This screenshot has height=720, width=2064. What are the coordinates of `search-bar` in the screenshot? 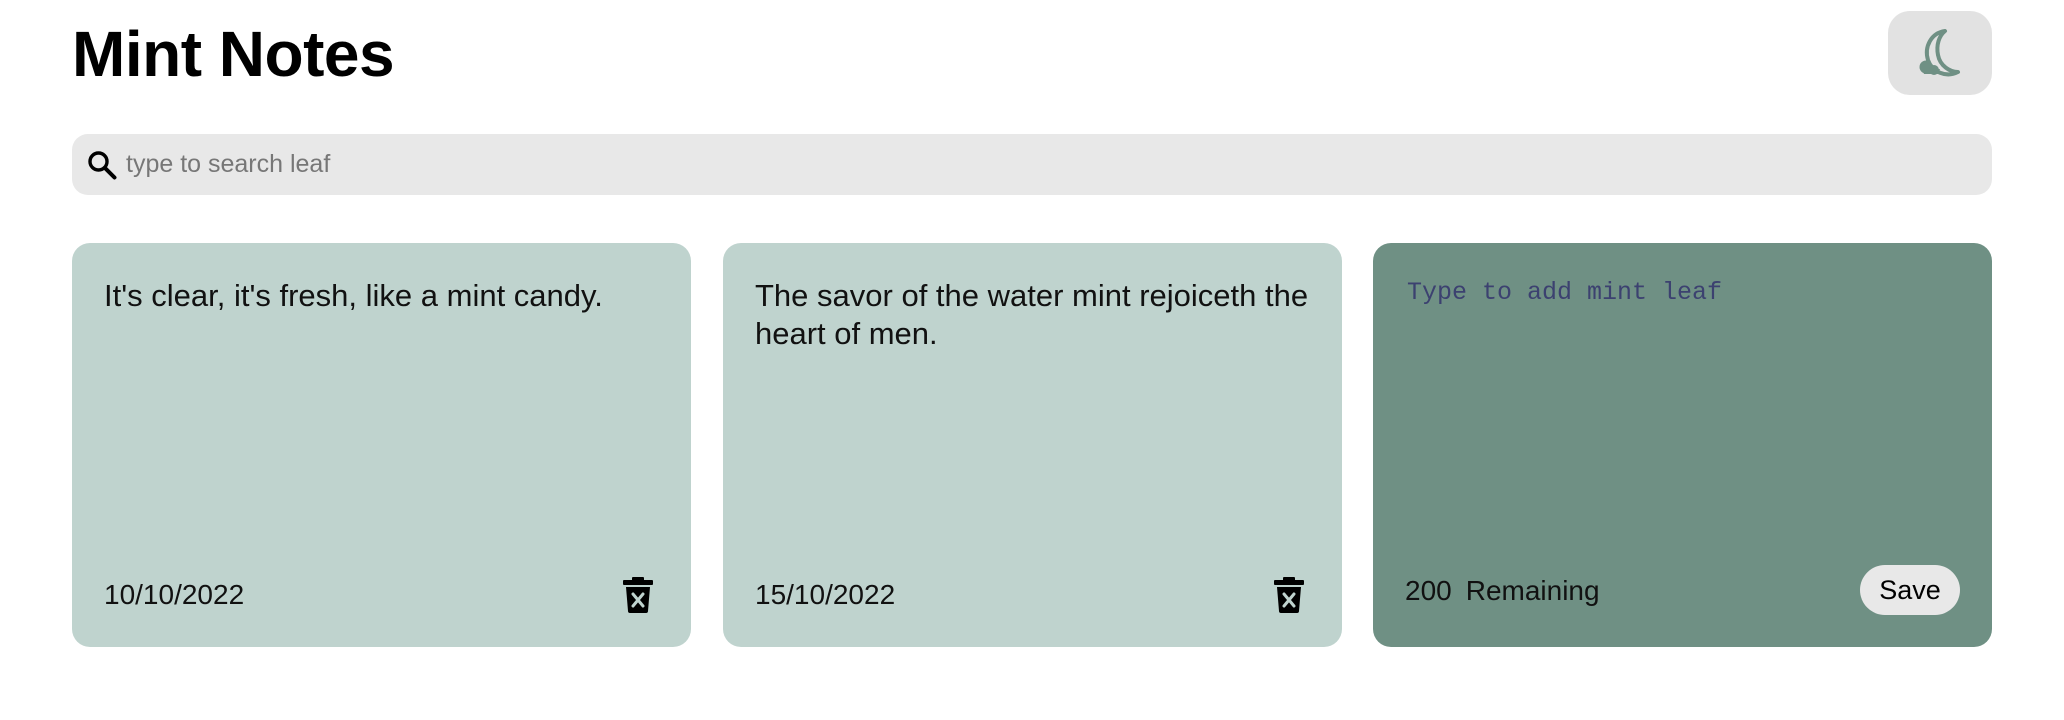 It's located at (1032, 164).